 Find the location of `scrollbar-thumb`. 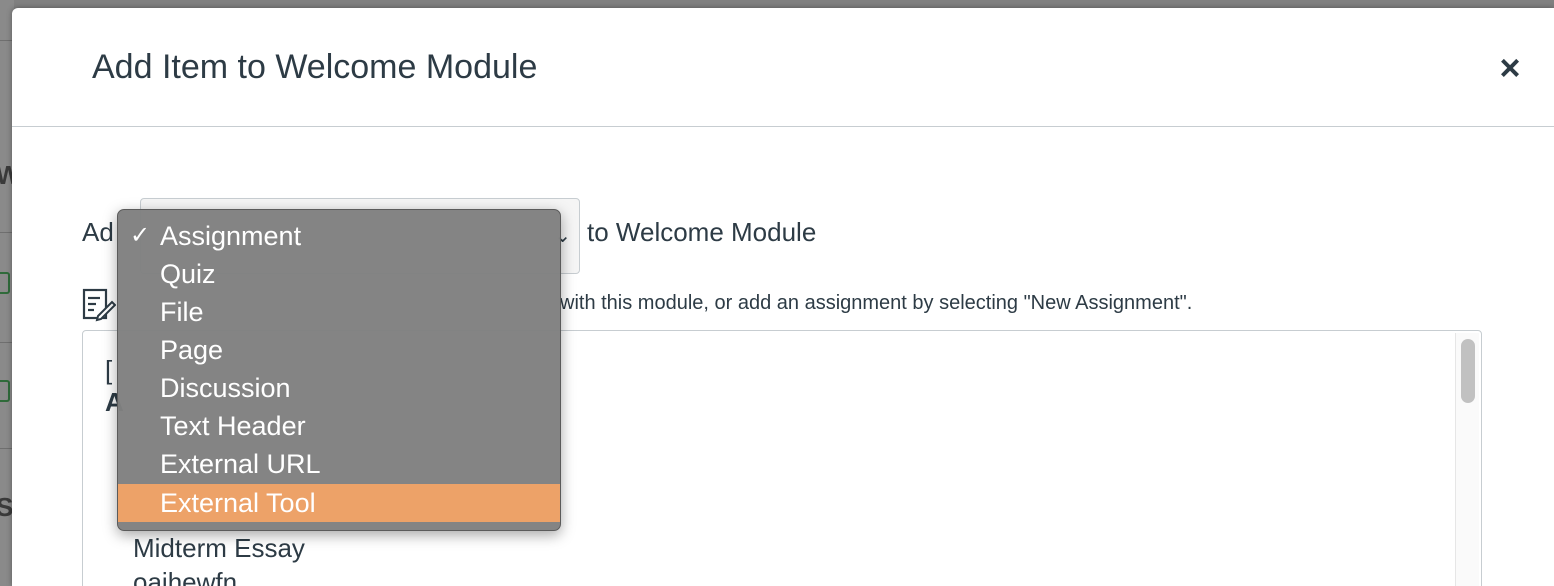

scrollbar-thumb is located at coordinates (1468, 371).